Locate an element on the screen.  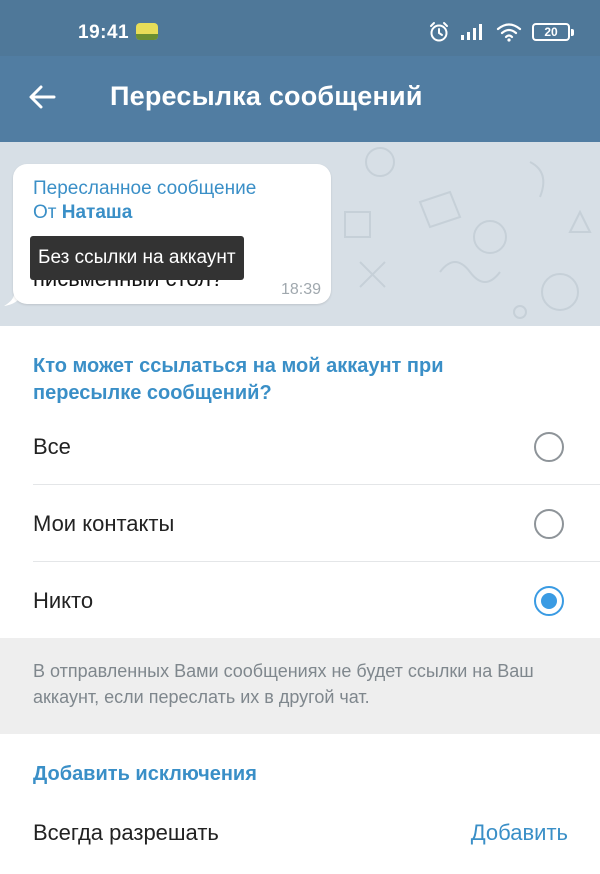
forwarded-from-prefix: От is located at coordinates (47, 212).